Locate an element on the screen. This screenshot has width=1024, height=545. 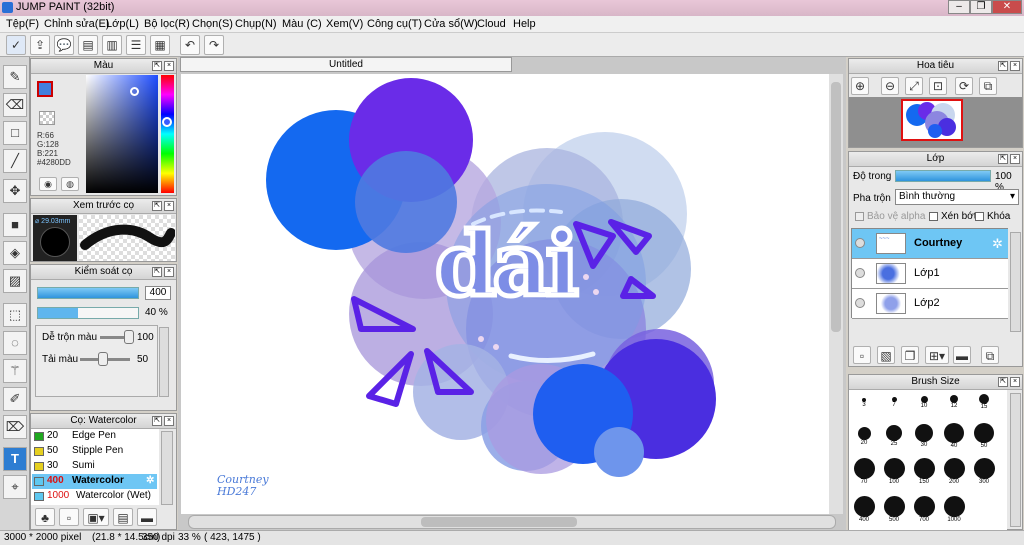
document-icon: ▥ is located at coordinates (112, 45).